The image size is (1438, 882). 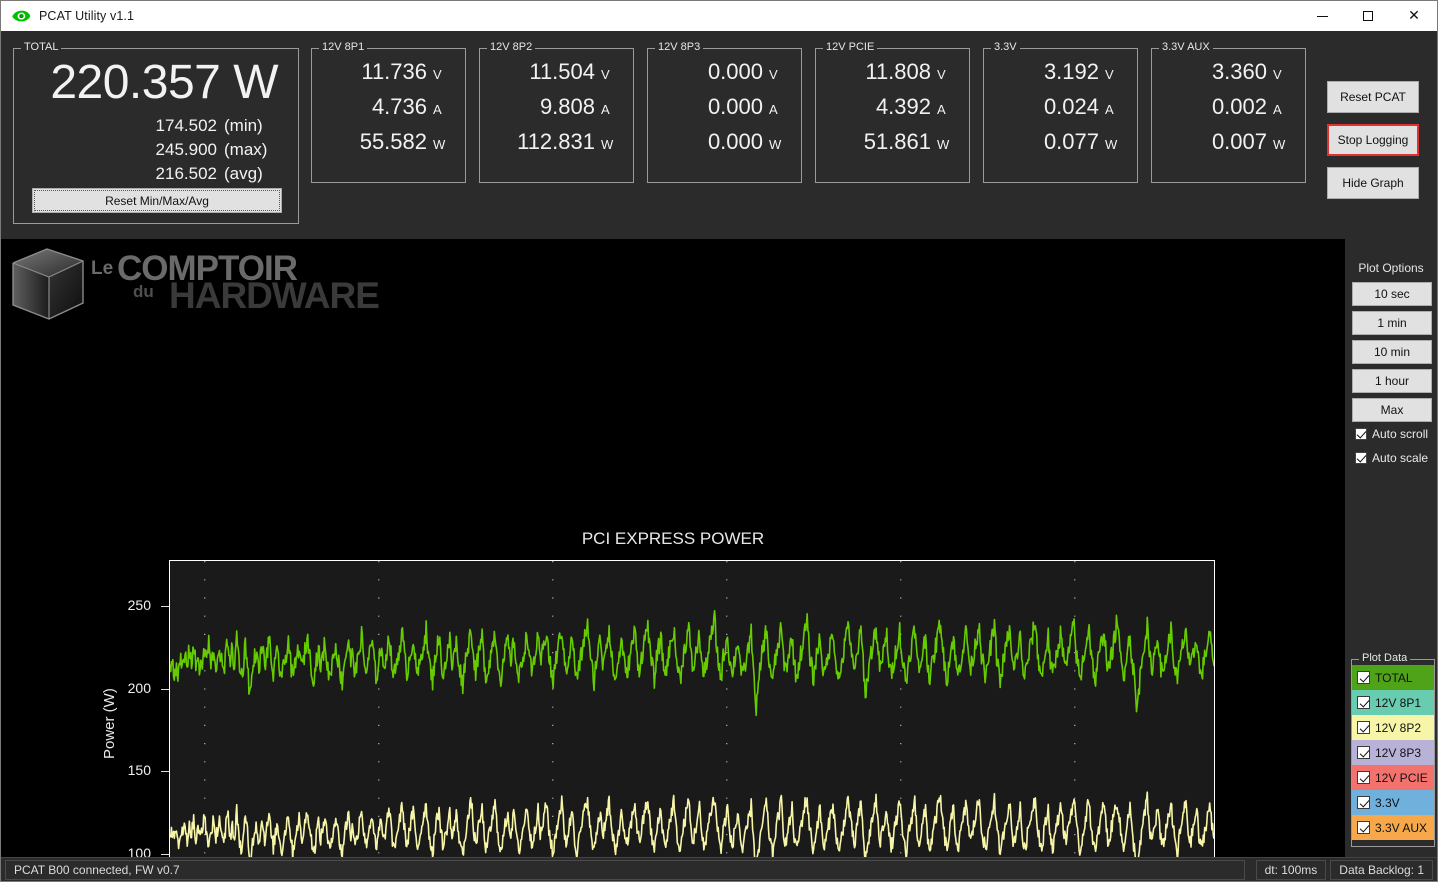 I want to click on comptoir-hardware-watermark: Le COMPTOIR du HARDWARE, so click(x=195, y=287).